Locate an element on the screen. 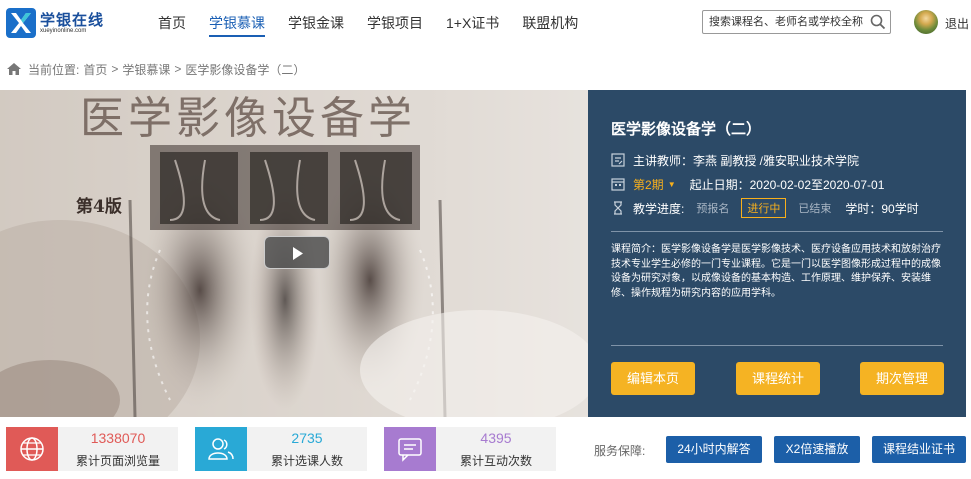  breadcrumb-current: 医学影像设备学（二） is located at coordinates (245, 69).